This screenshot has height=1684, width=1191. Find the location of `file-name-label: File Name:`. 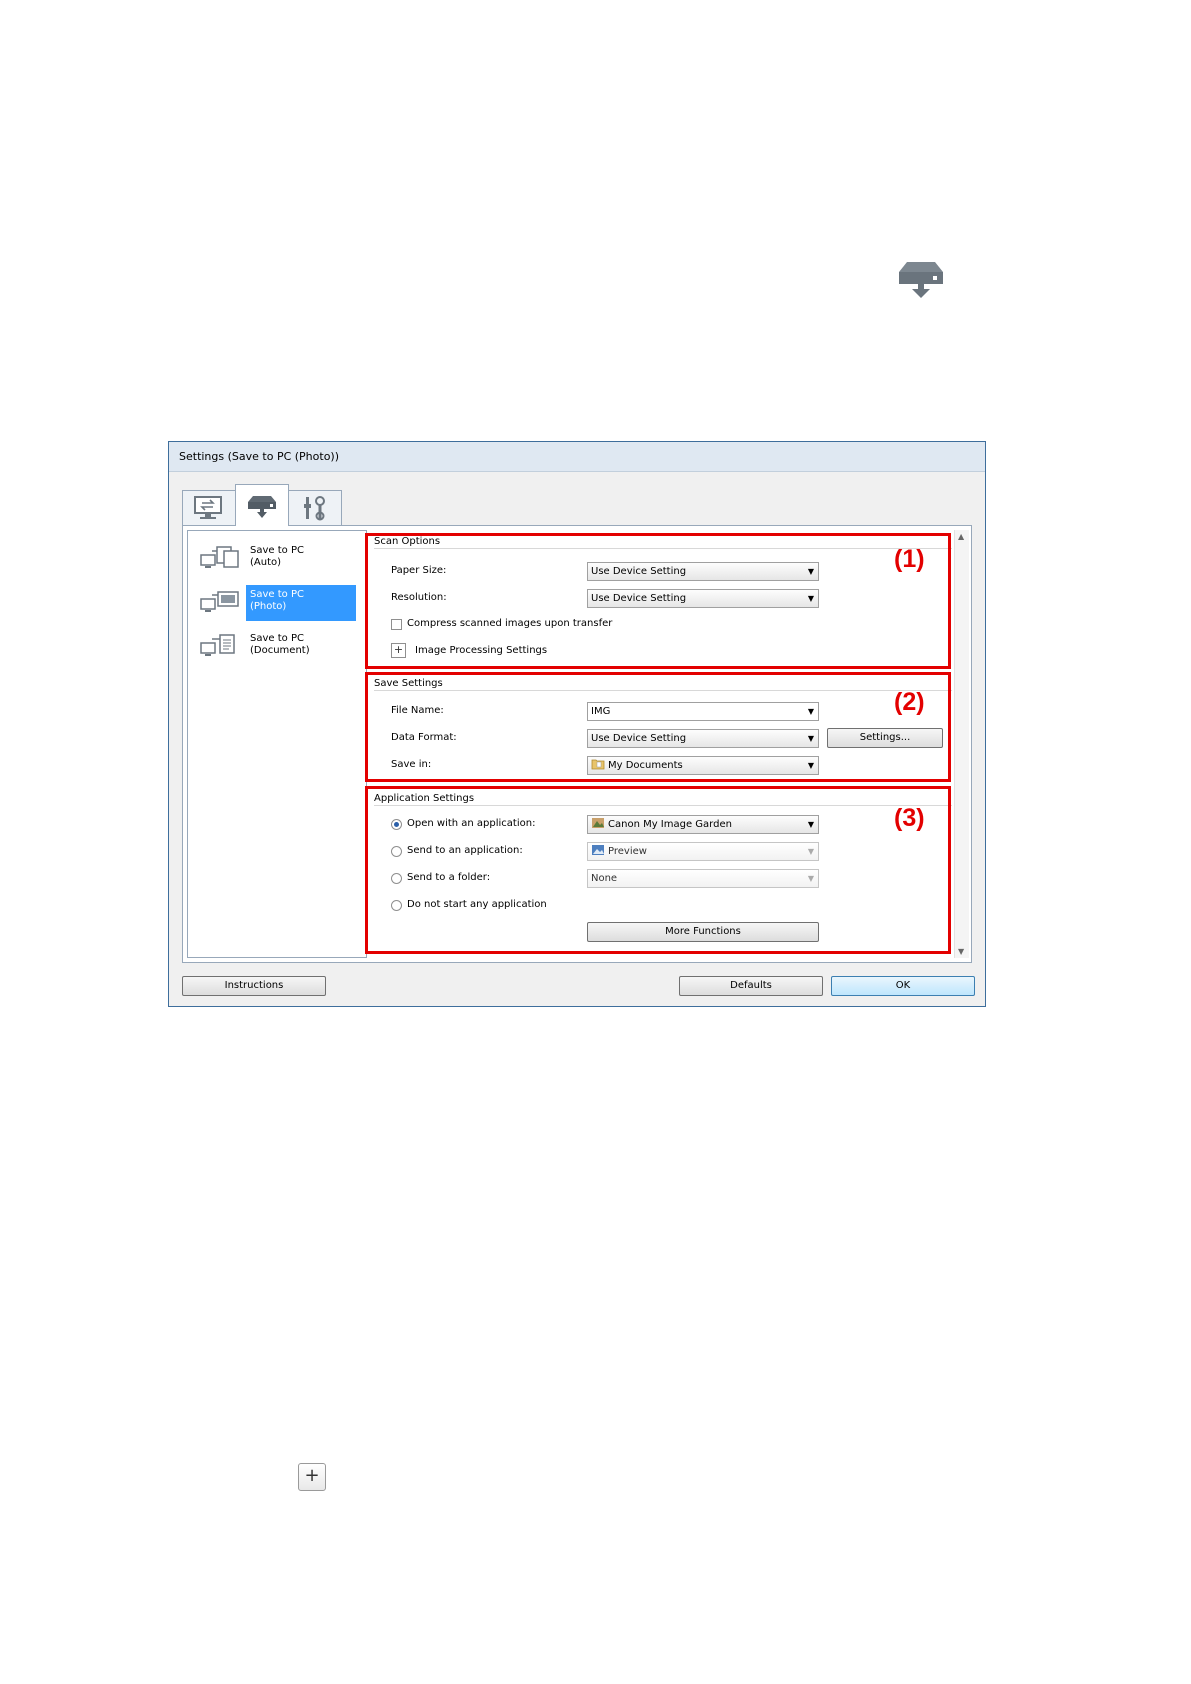

file-name-label: File Name: is located at coordinates (417, 710).